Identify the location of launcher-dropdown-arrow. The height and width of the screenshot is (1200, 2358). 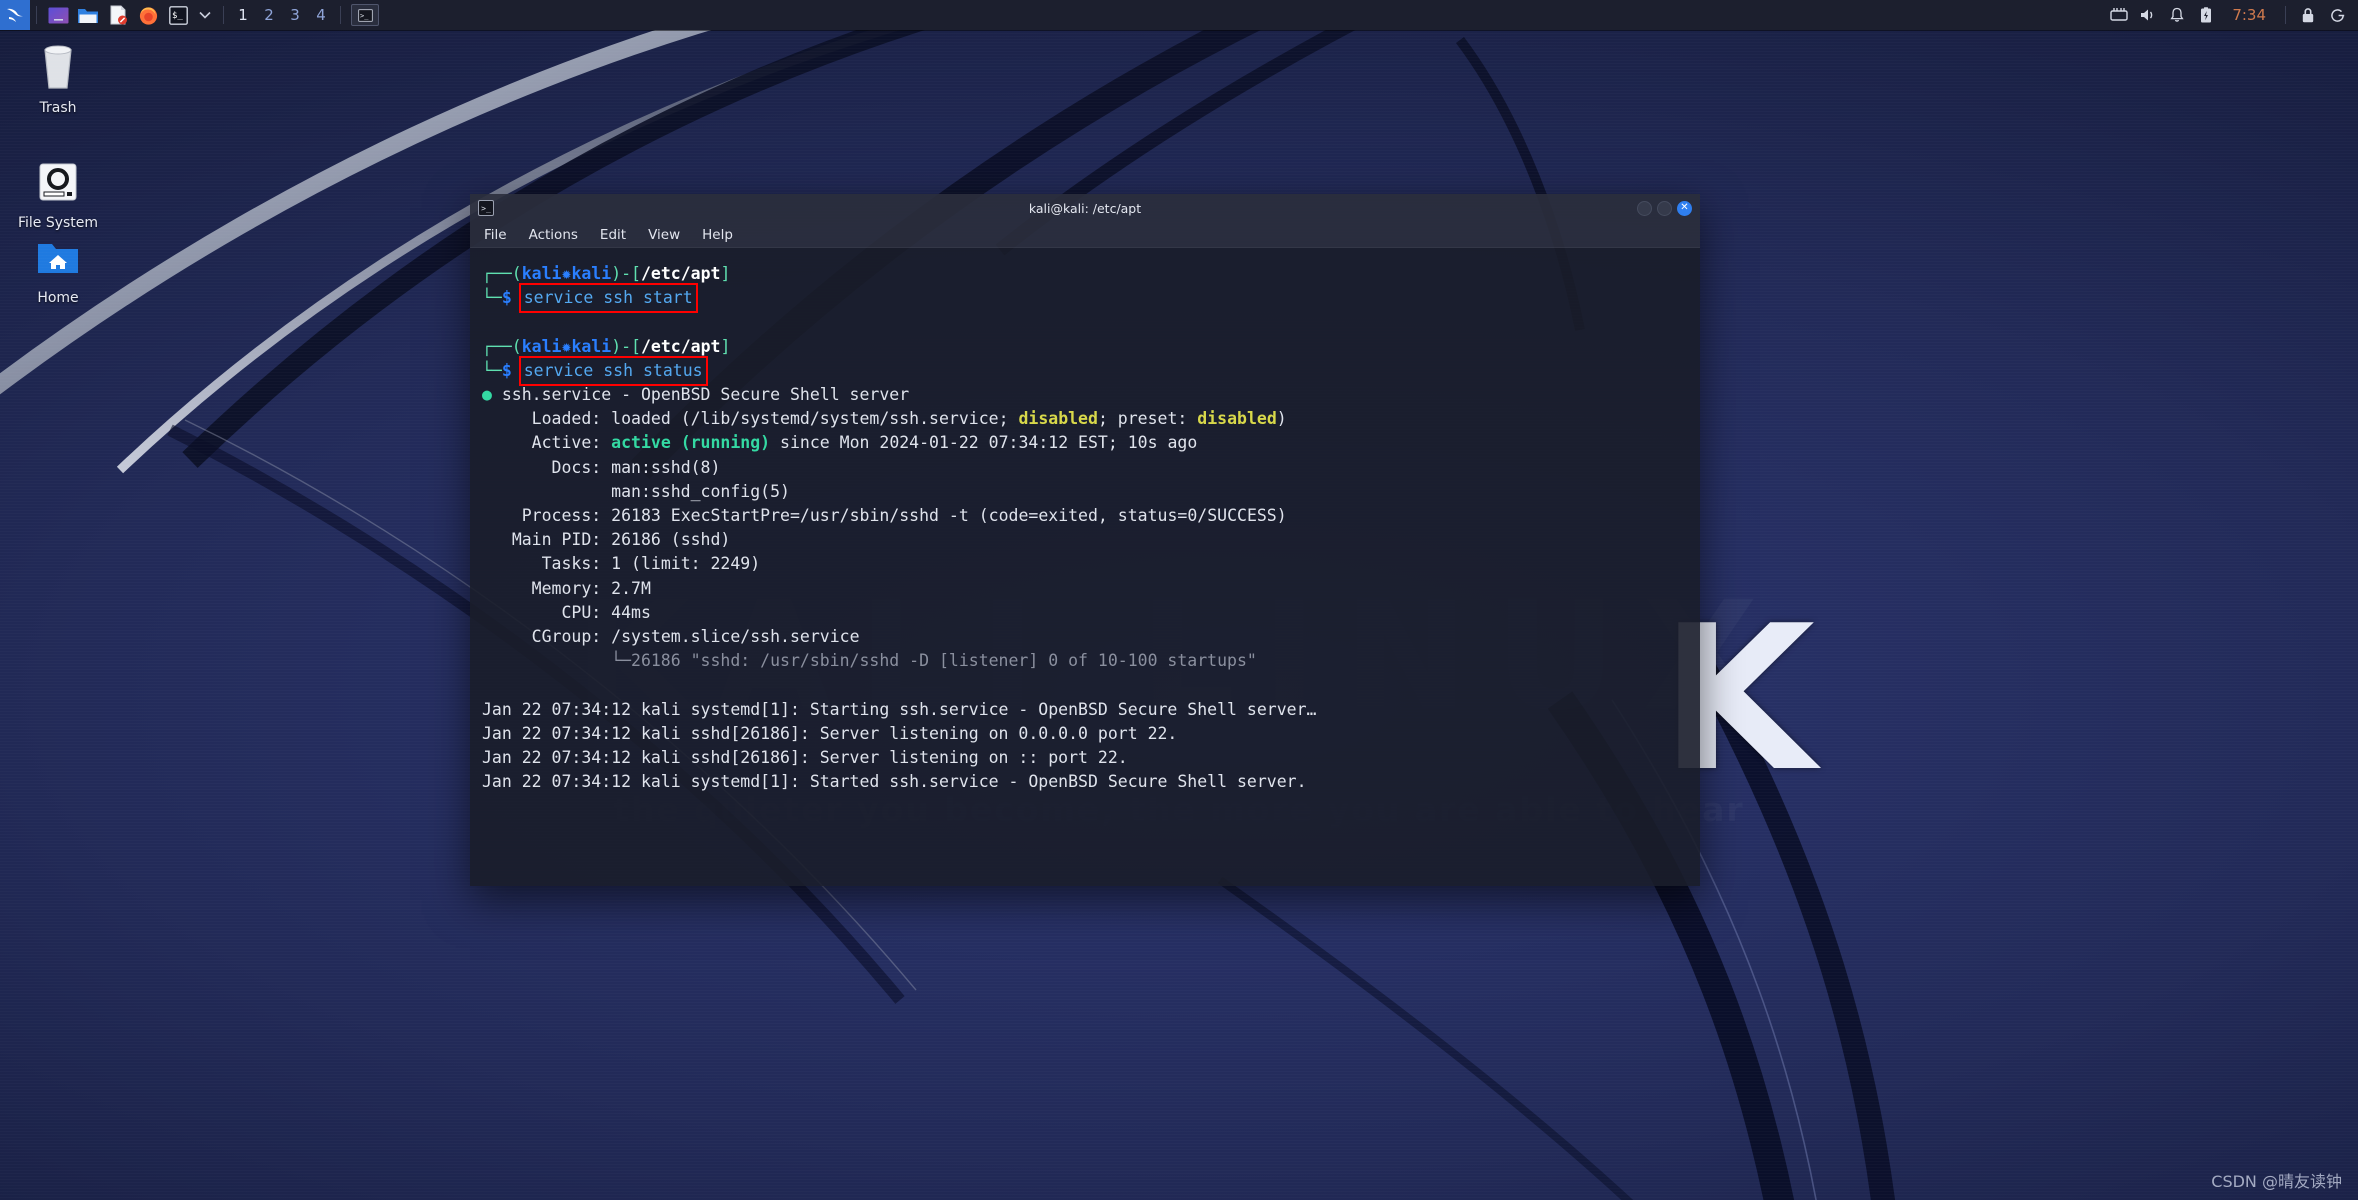
(205, 15).